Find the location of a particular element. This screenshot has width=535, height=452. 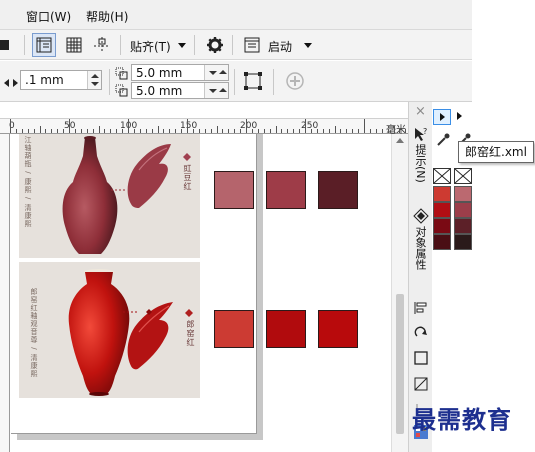

object-properties-icon is located at coordinates (421, 216).